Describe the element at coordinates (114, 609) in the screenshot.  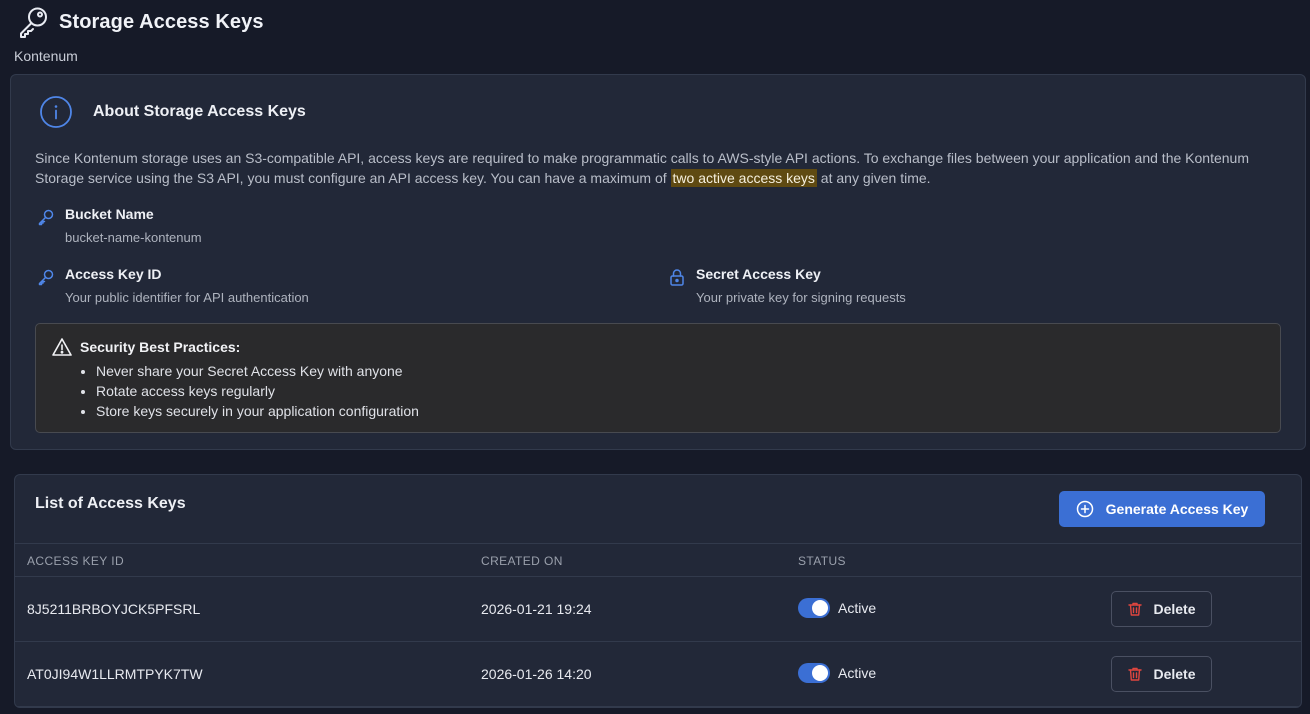
I see `access-key-id-cell: 8J5211BRBOYJCK5PFSRL` at that location.